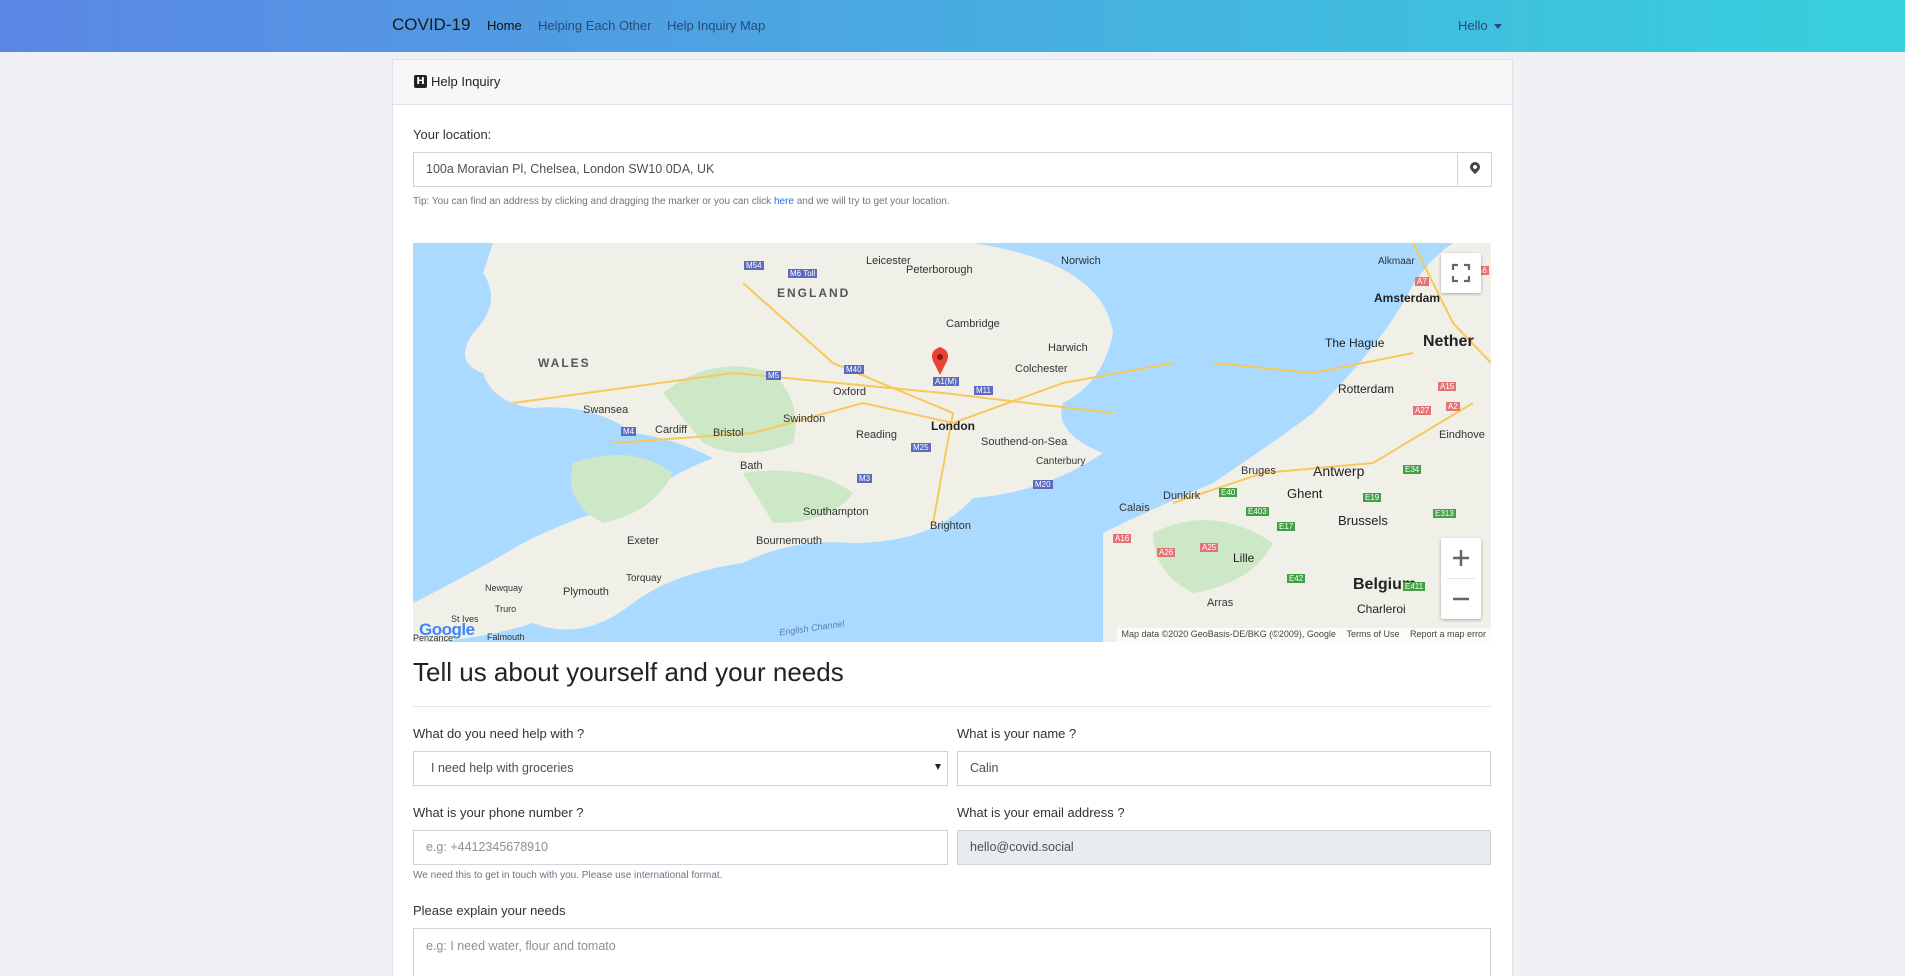 Image resolution: width=1905 pixels, height=976 pixels. What do you see at coordinates (1081, 261) in the screenshot?
I see `map-label-norwich: Norwich` at bounding box center [1081, 261].